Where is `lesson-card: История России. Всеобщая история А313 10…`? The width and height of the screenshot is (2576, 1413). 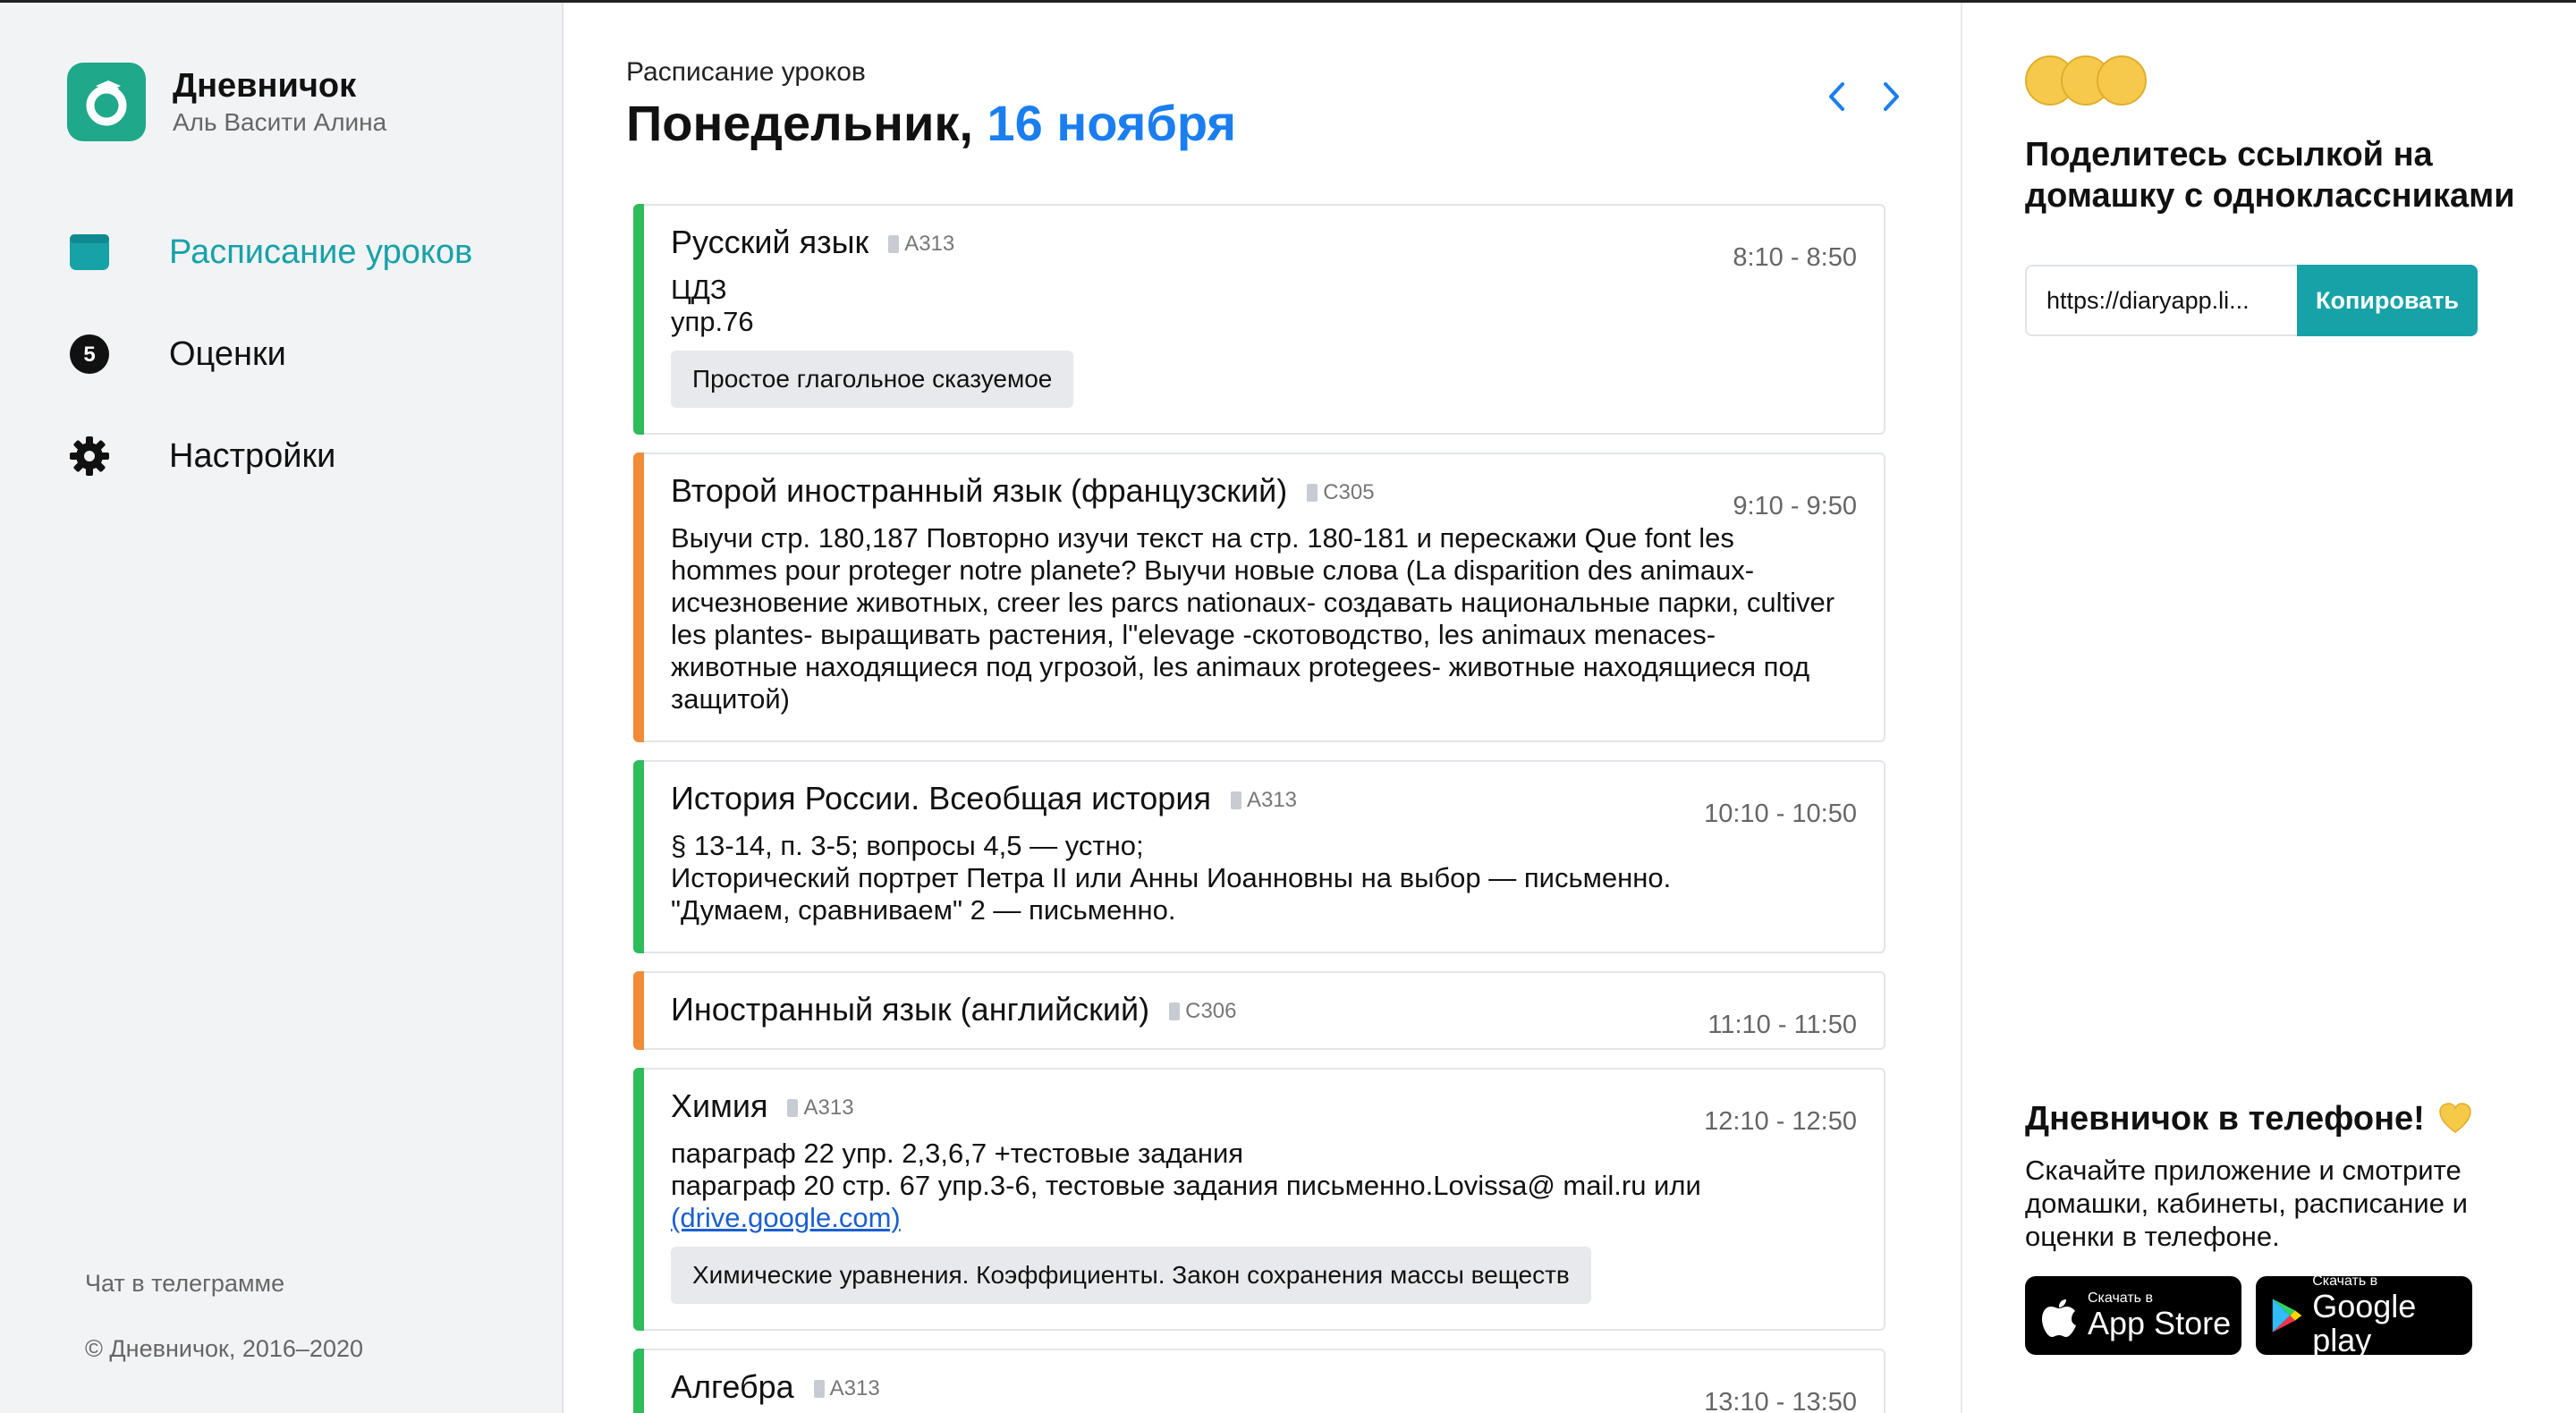 lesson-card: История России. Всеобщая история А313 10… is located at coordinates (1259, 856).